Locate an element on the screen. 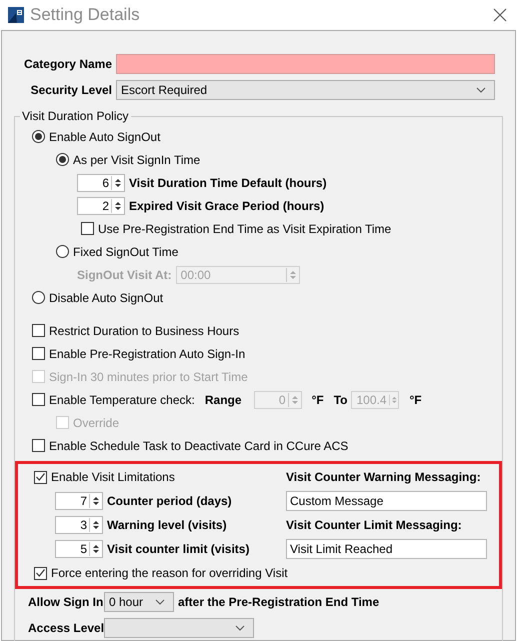 Image resolution: width=519 pixels, height=641 pixels. field-label: Category Name is located at coordinates (67, 64).